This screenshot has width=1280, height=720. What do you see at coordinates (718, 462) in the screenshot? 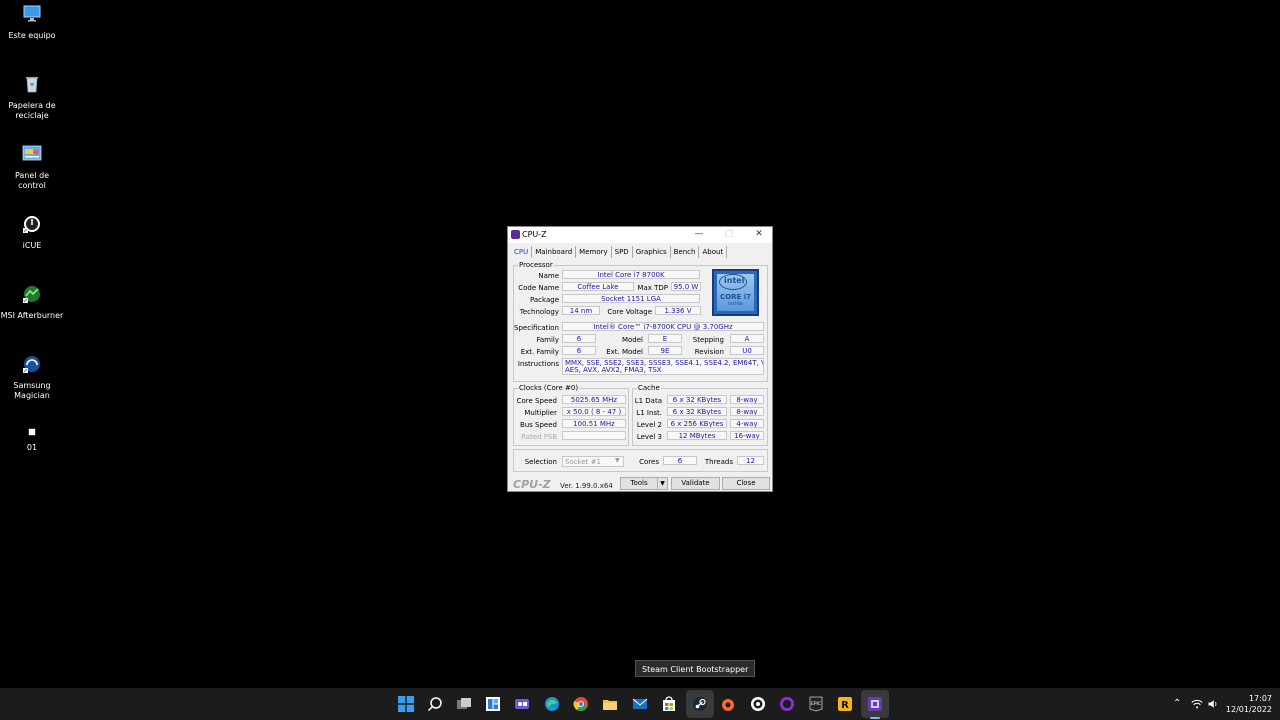
I see `threads-label: Threads` at bounding box center [718, 462].